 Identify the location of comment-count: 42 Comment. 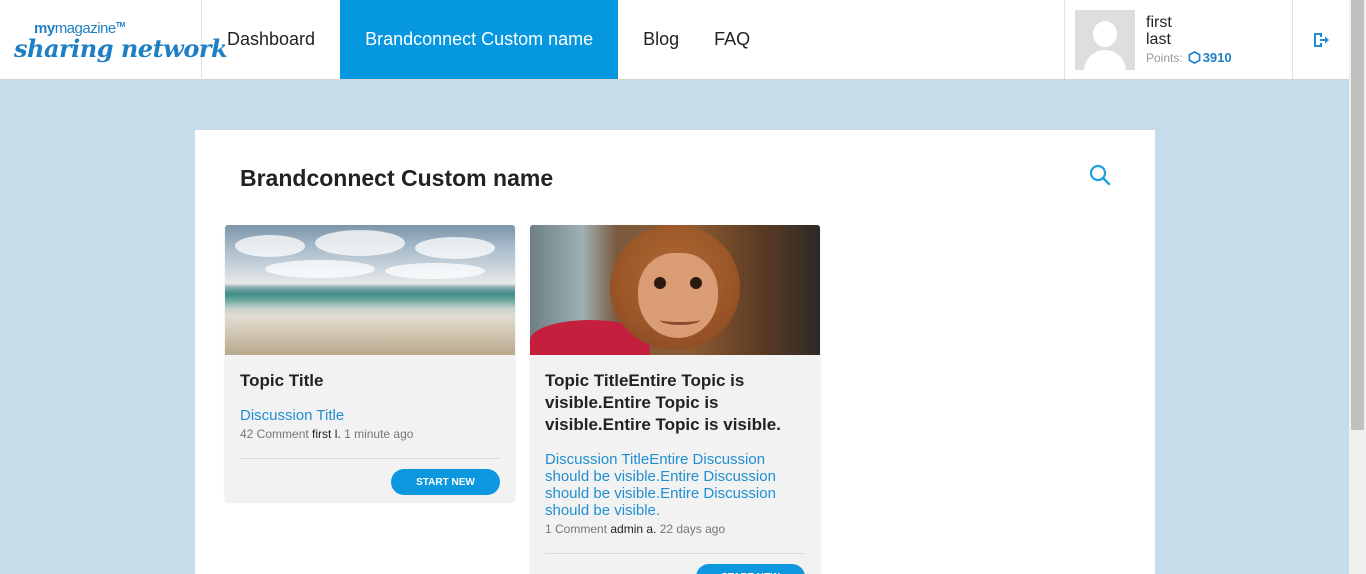
(274, 434).